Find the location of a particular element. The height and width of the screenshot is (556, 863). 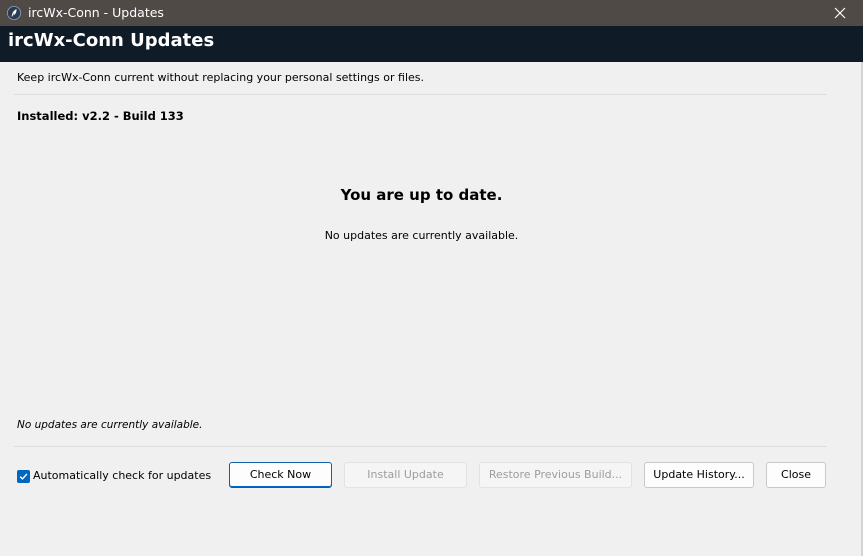

close-button: Close is located at coordinates (796, 475).